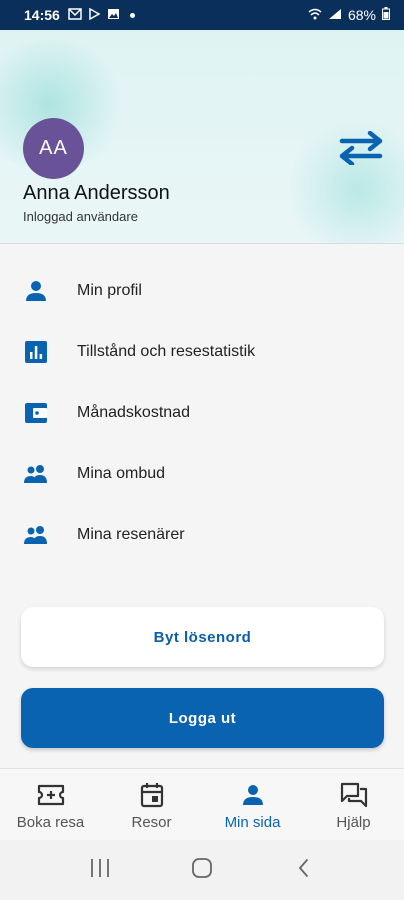 This screenshot has width=404, height=900. I want to click on tab-min-sida: Min sida, so click(252, 804).